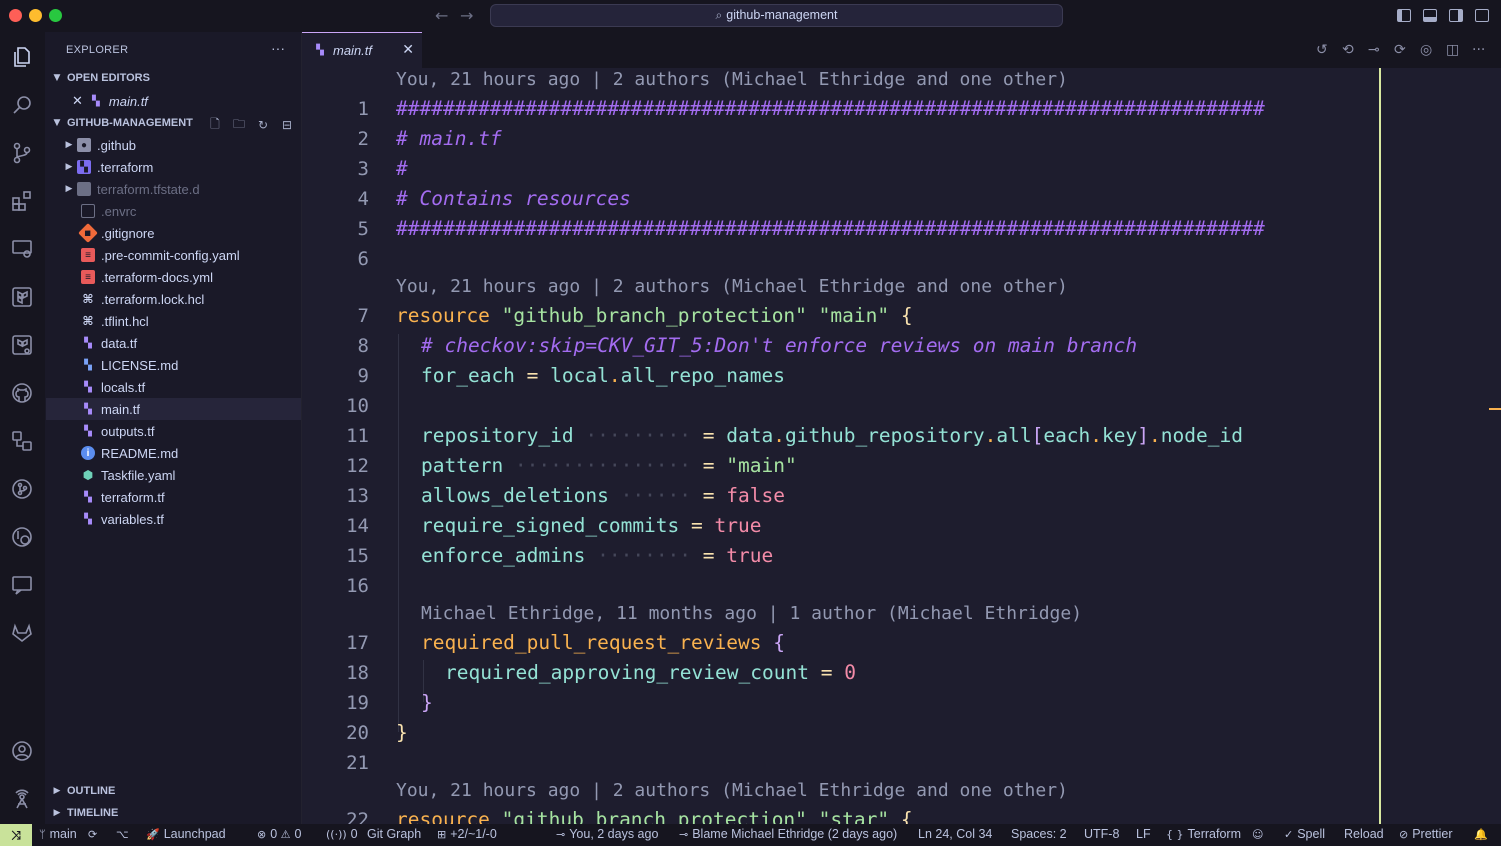 Image resolution: width=1501 pixels, height=846 pixels. What do you see at coordinates (35, 15) in the screenshot?
I see `minimize-window-button` at bounding box center [35, 15].